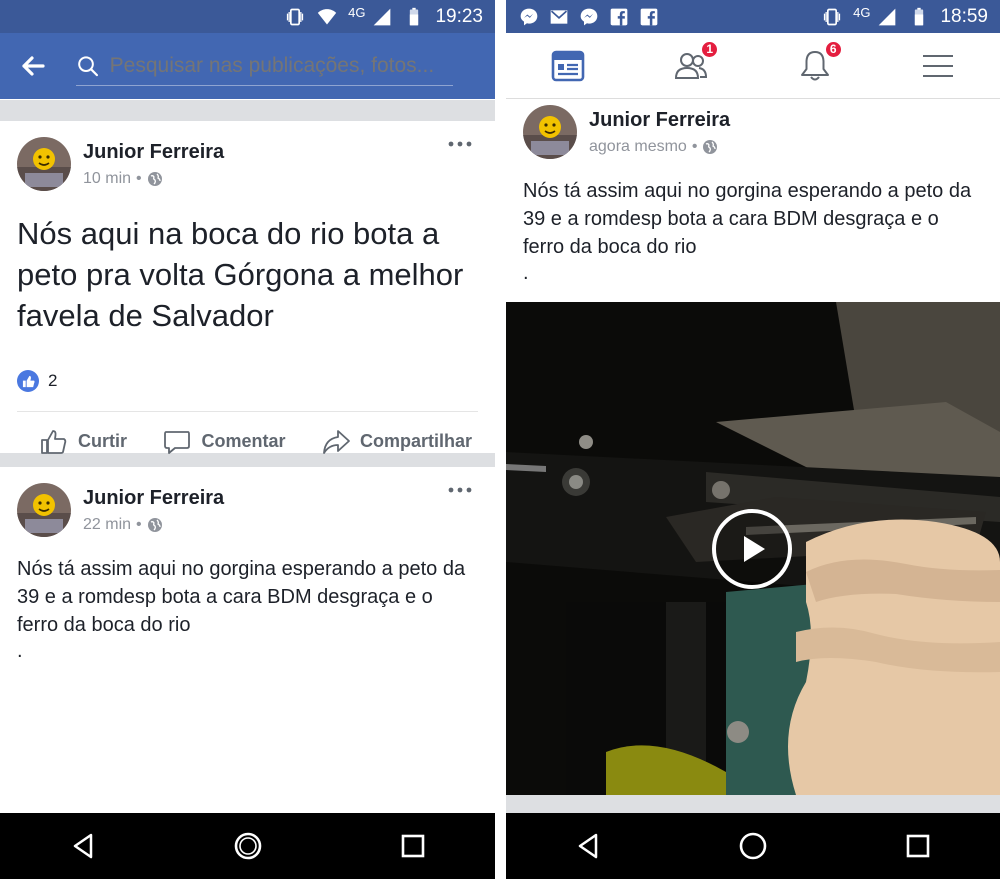 This screenshot has width=1000, height=879. I want to click on reactions-summary: 2, so click(247, 381).